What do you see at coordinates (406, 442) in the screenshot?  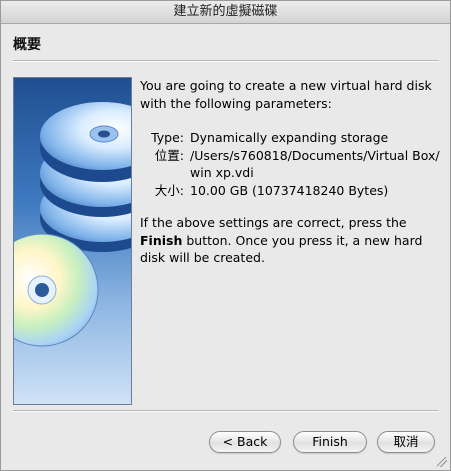 I see `cancel-button: 取消` at bounding box center [406, 442].